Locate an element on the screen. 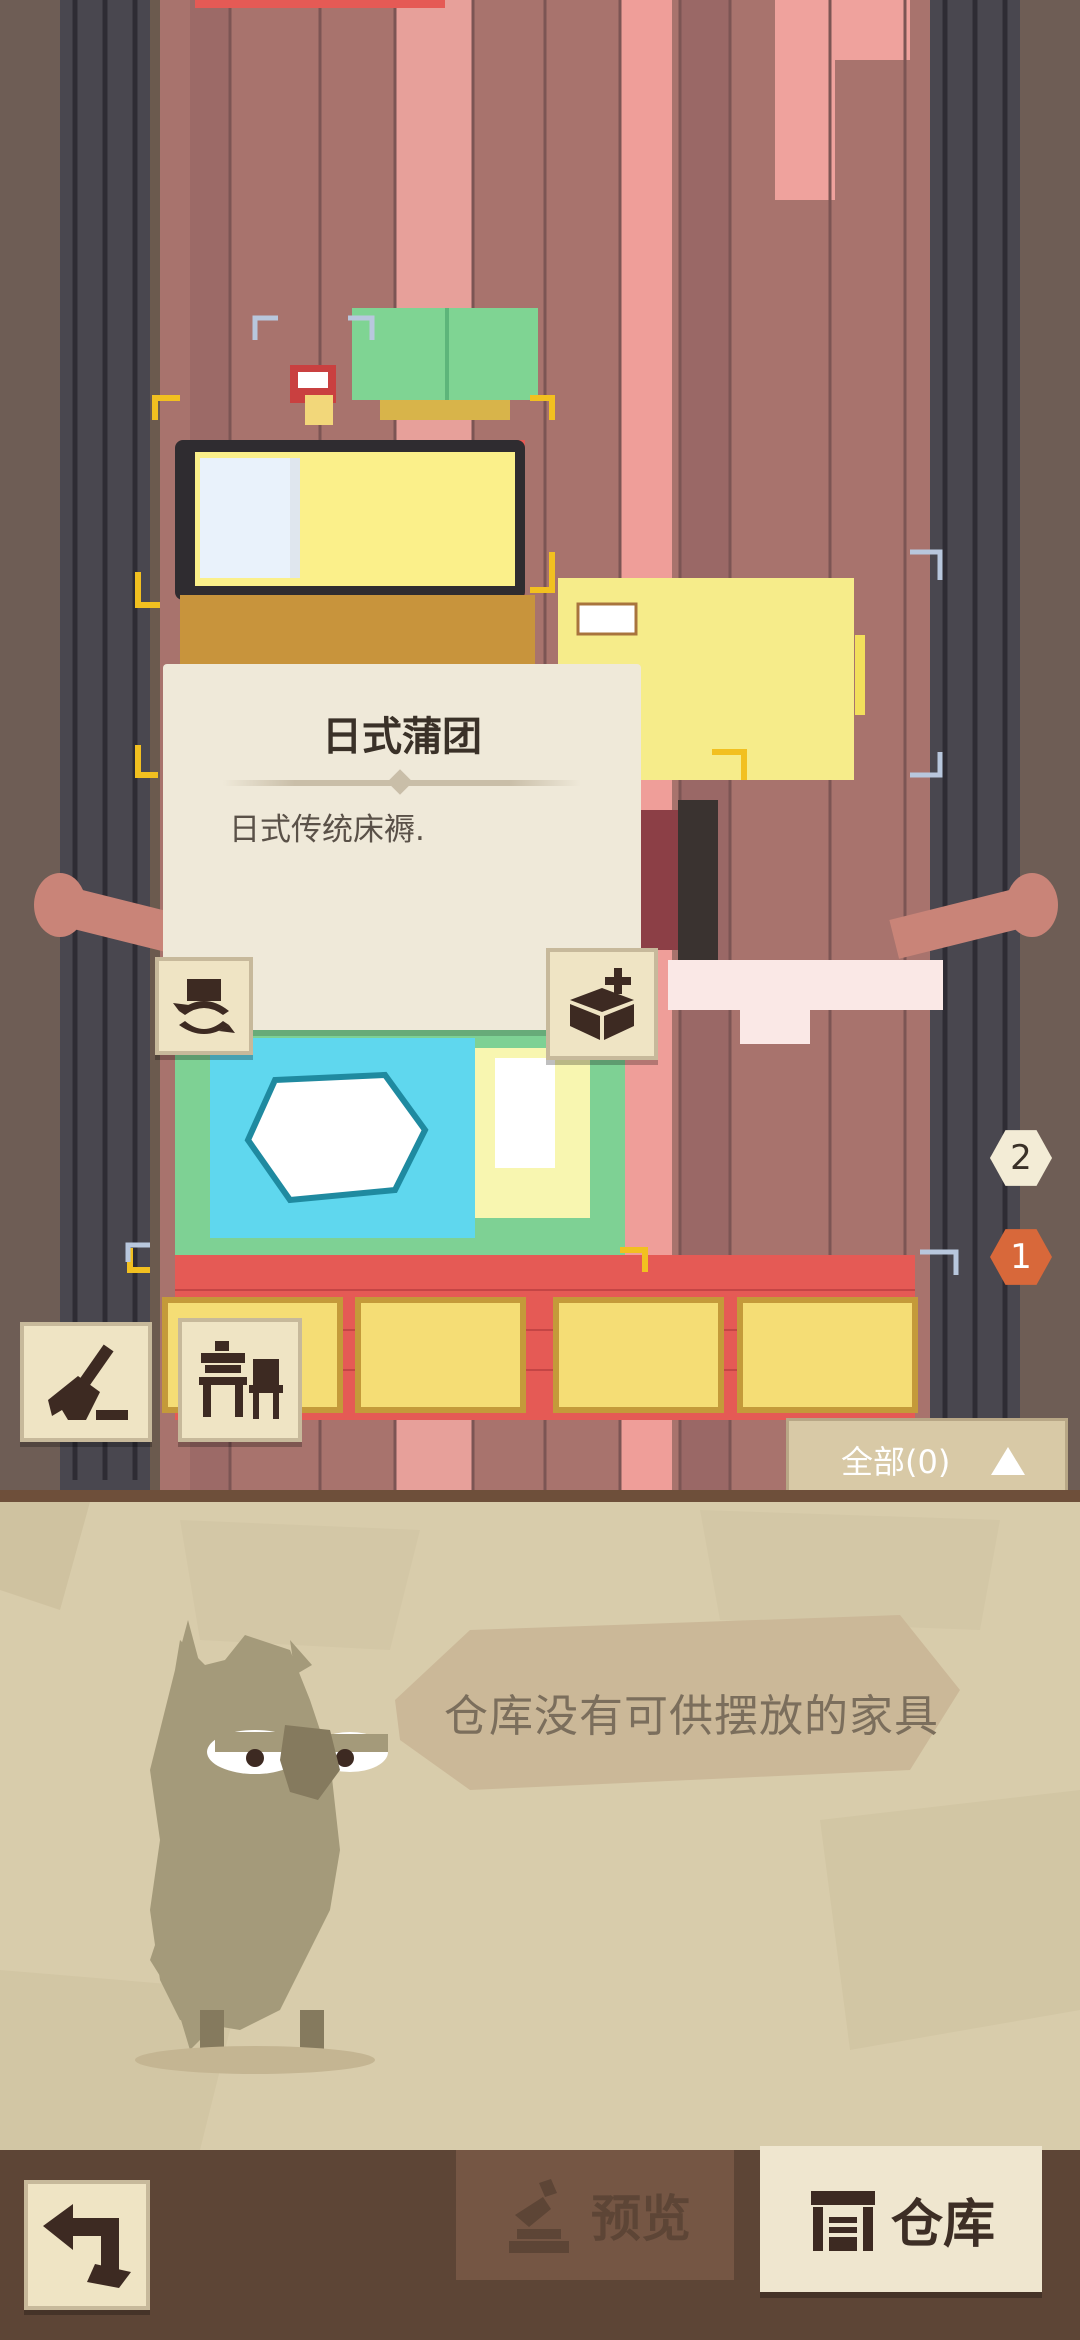  tab-storage: 仓库 is located at coordinates (901, 2219).